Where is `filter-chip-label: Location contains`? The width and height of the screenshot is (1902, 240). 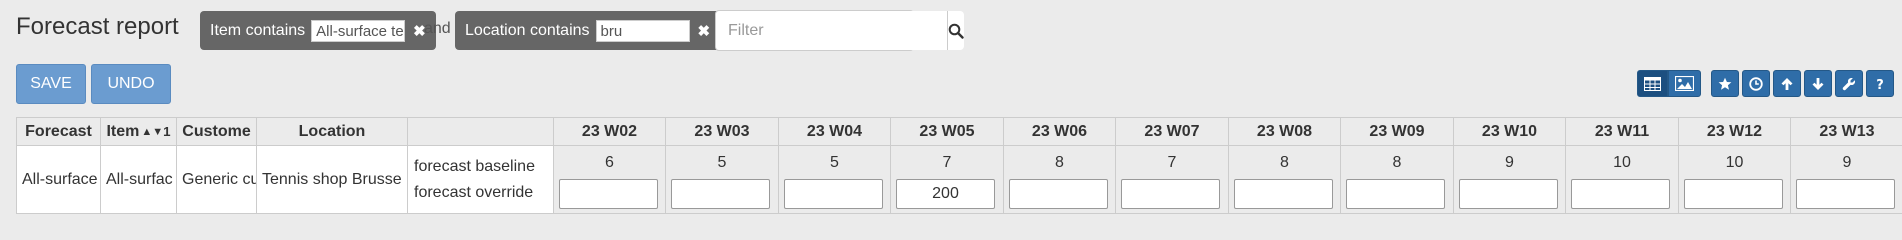 filter-chip-label: Location contains is located at coordinates (527, 30).